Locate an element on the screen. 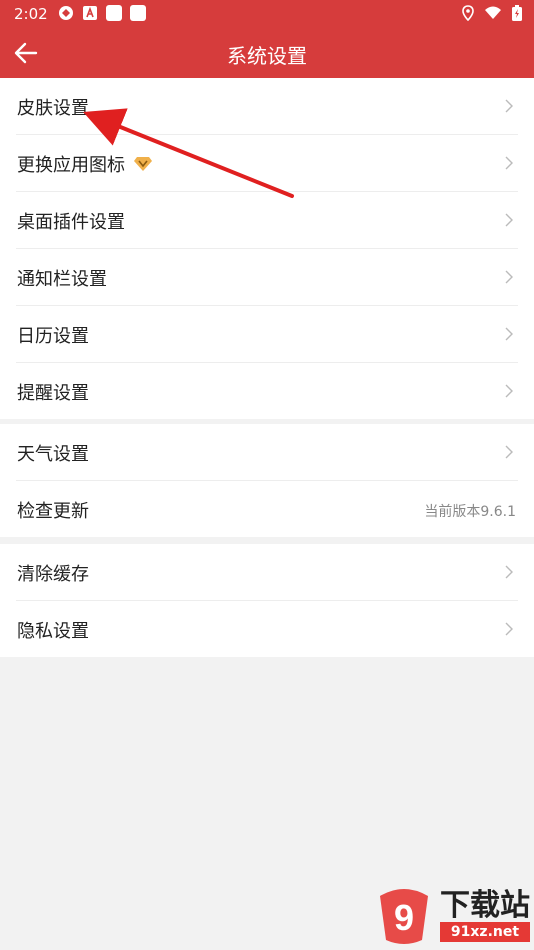 This screenshot has height=950, width=534. watermark-logo-icon: 9 is located at coordinates (404, 916).